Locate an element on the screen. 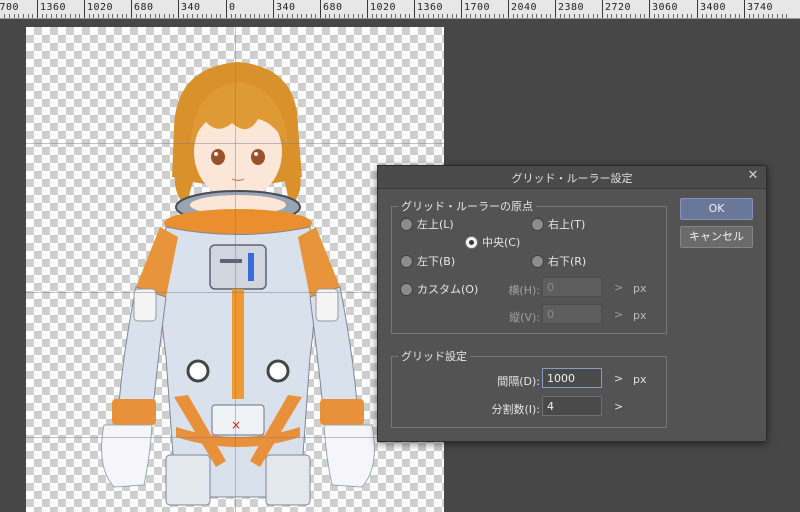 Image resolution: width=800 pixels, height=512 pixels. horizontal-arrow: > is located at coordinates (618, 287).